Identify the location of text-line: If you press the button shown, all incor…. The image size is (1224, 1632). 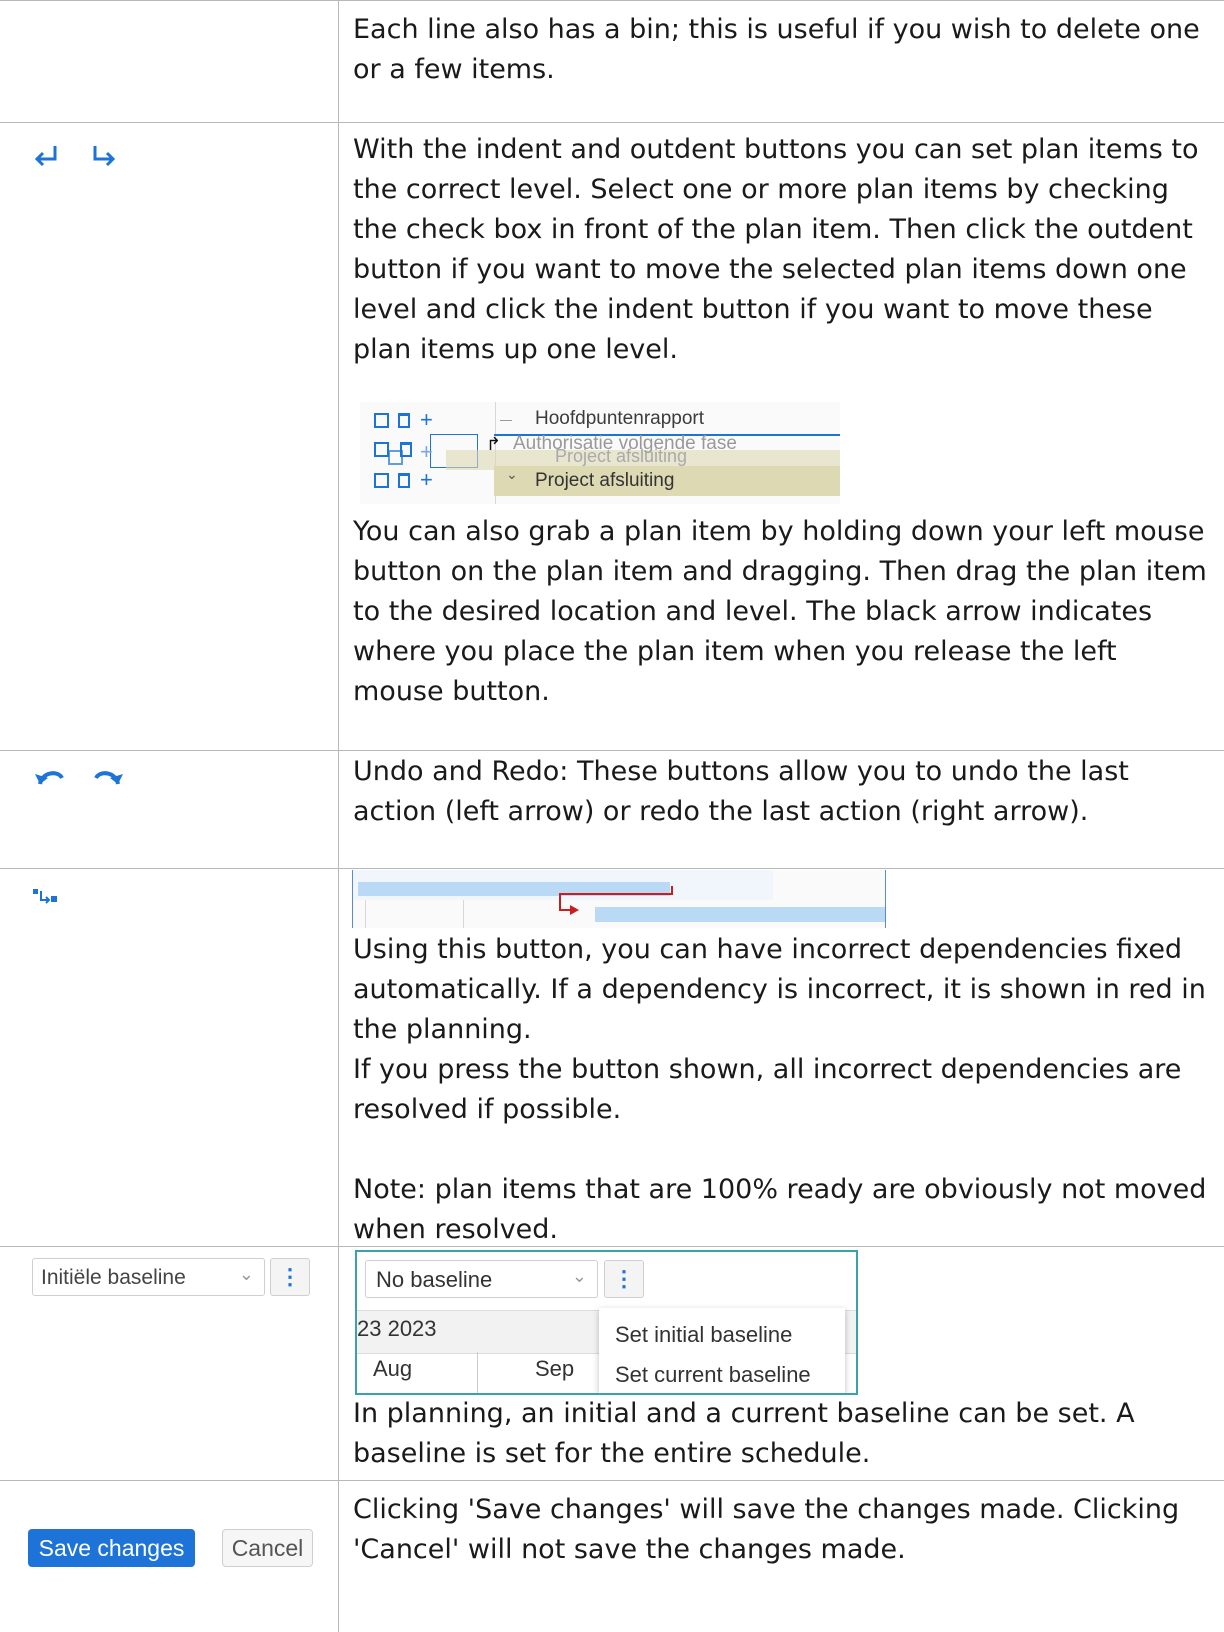
(767, 1089).